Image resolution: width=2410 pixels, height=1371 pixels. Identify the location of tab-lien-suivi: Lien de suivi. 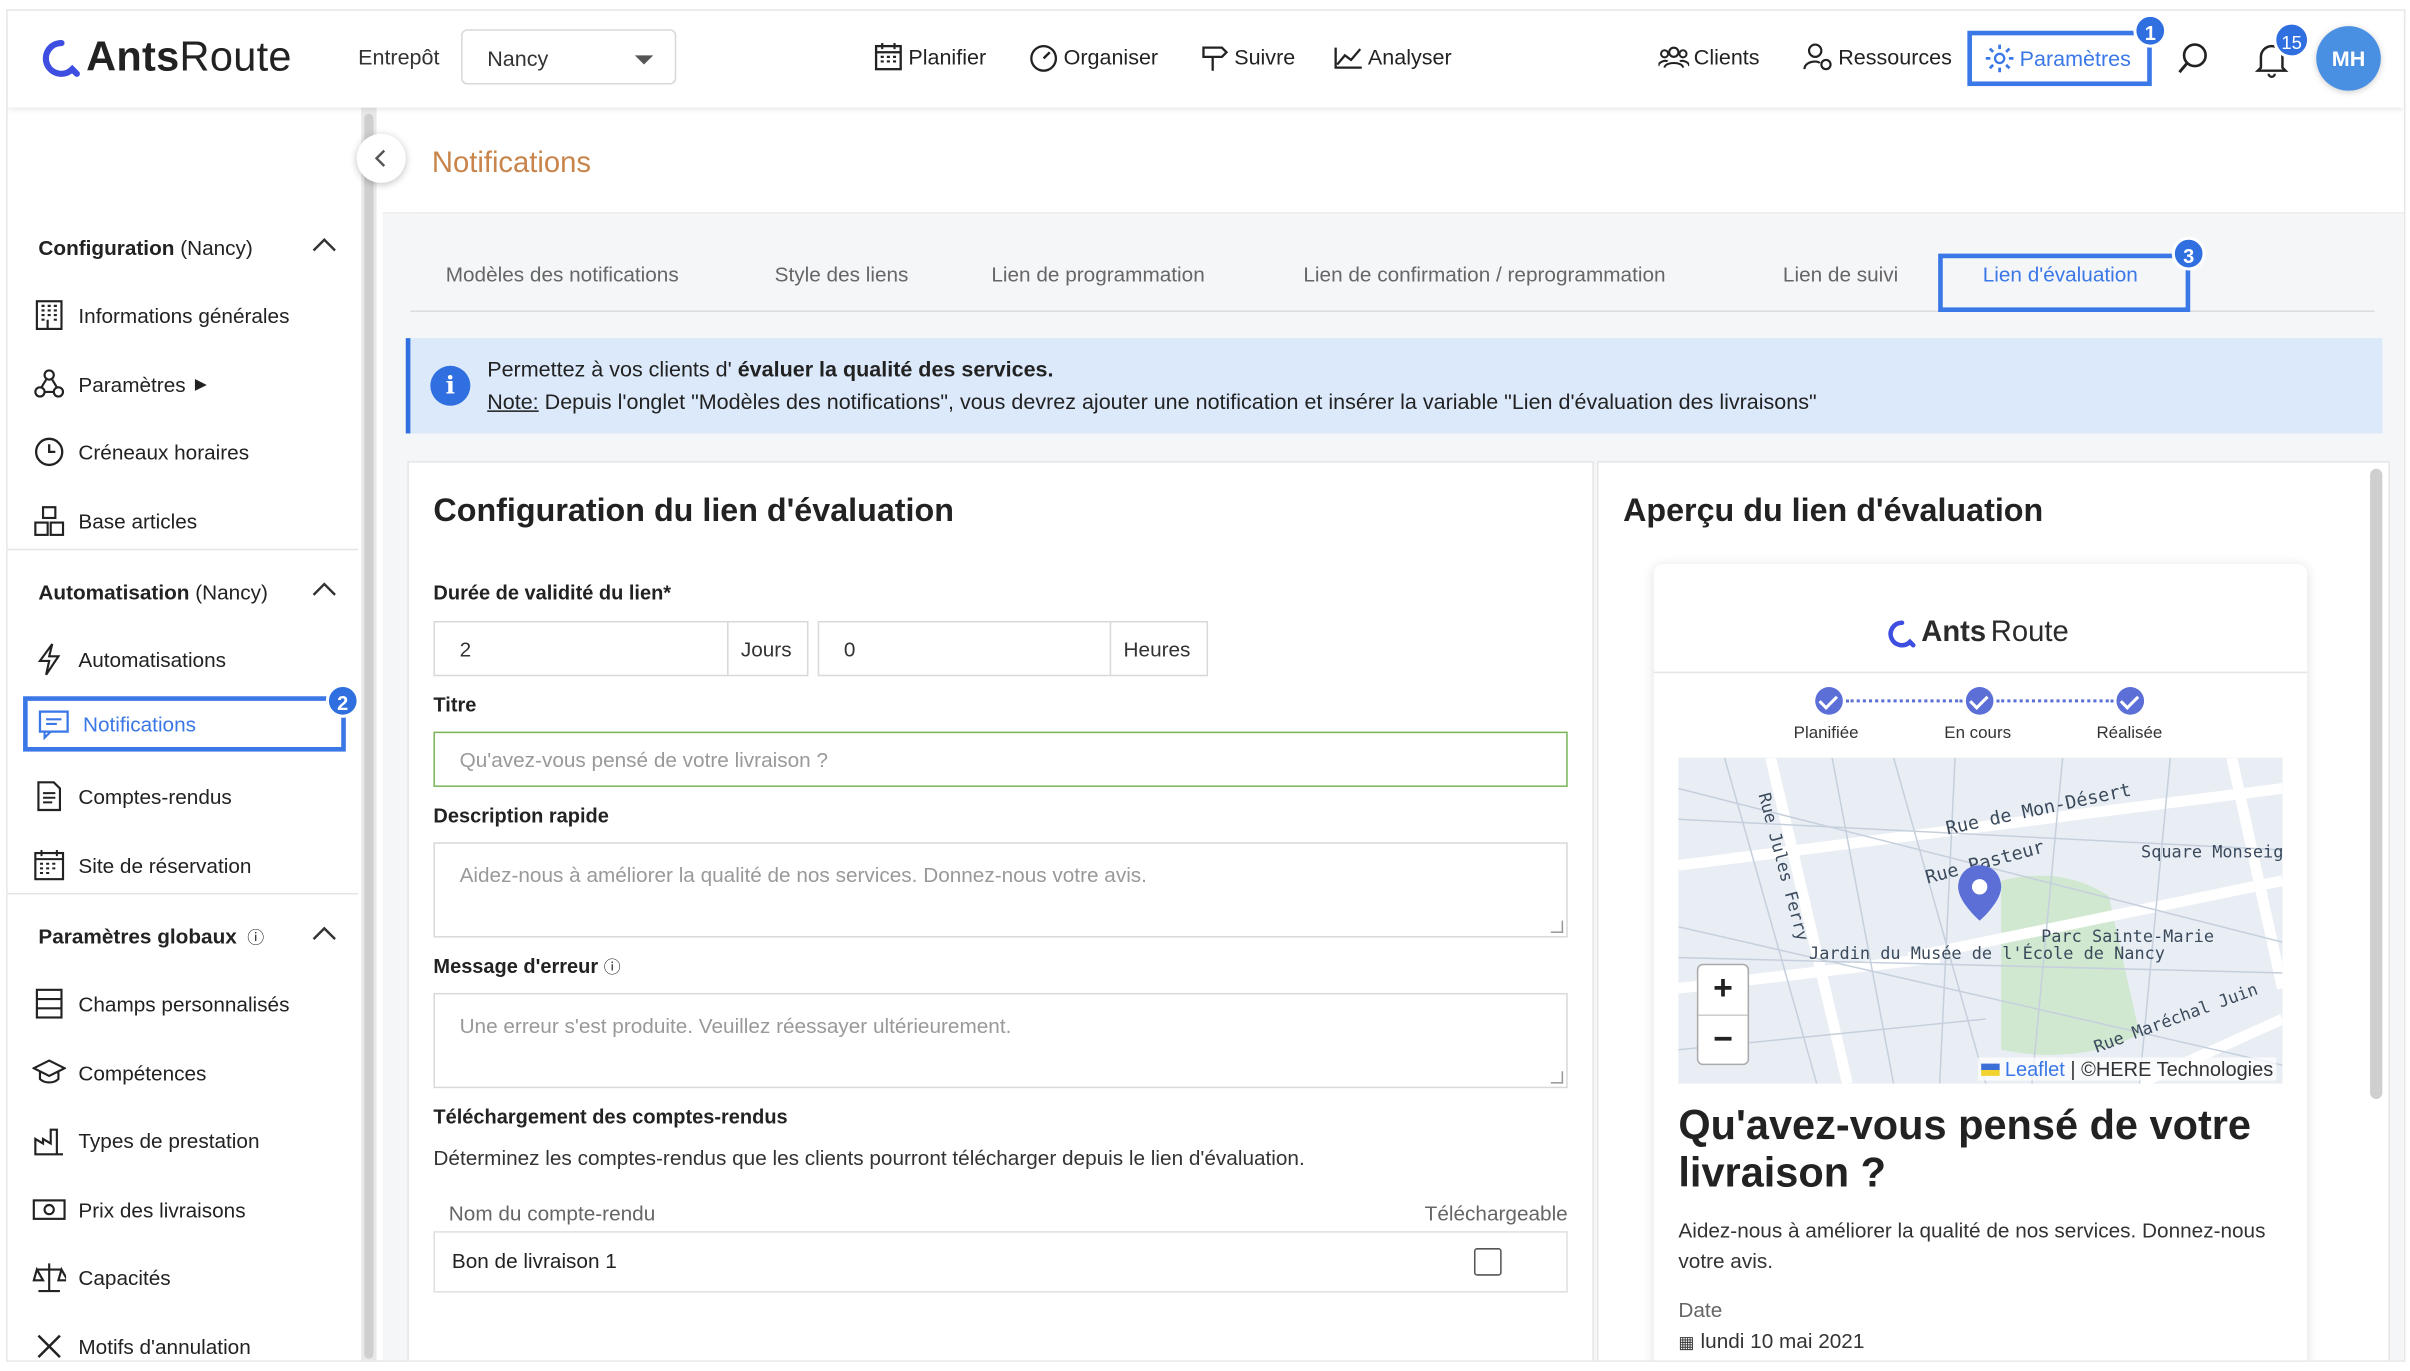
(1840, 274).